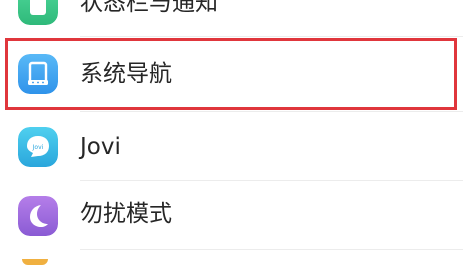  I want to click on do-not-disturb-moon-icon, so click(38, 216).